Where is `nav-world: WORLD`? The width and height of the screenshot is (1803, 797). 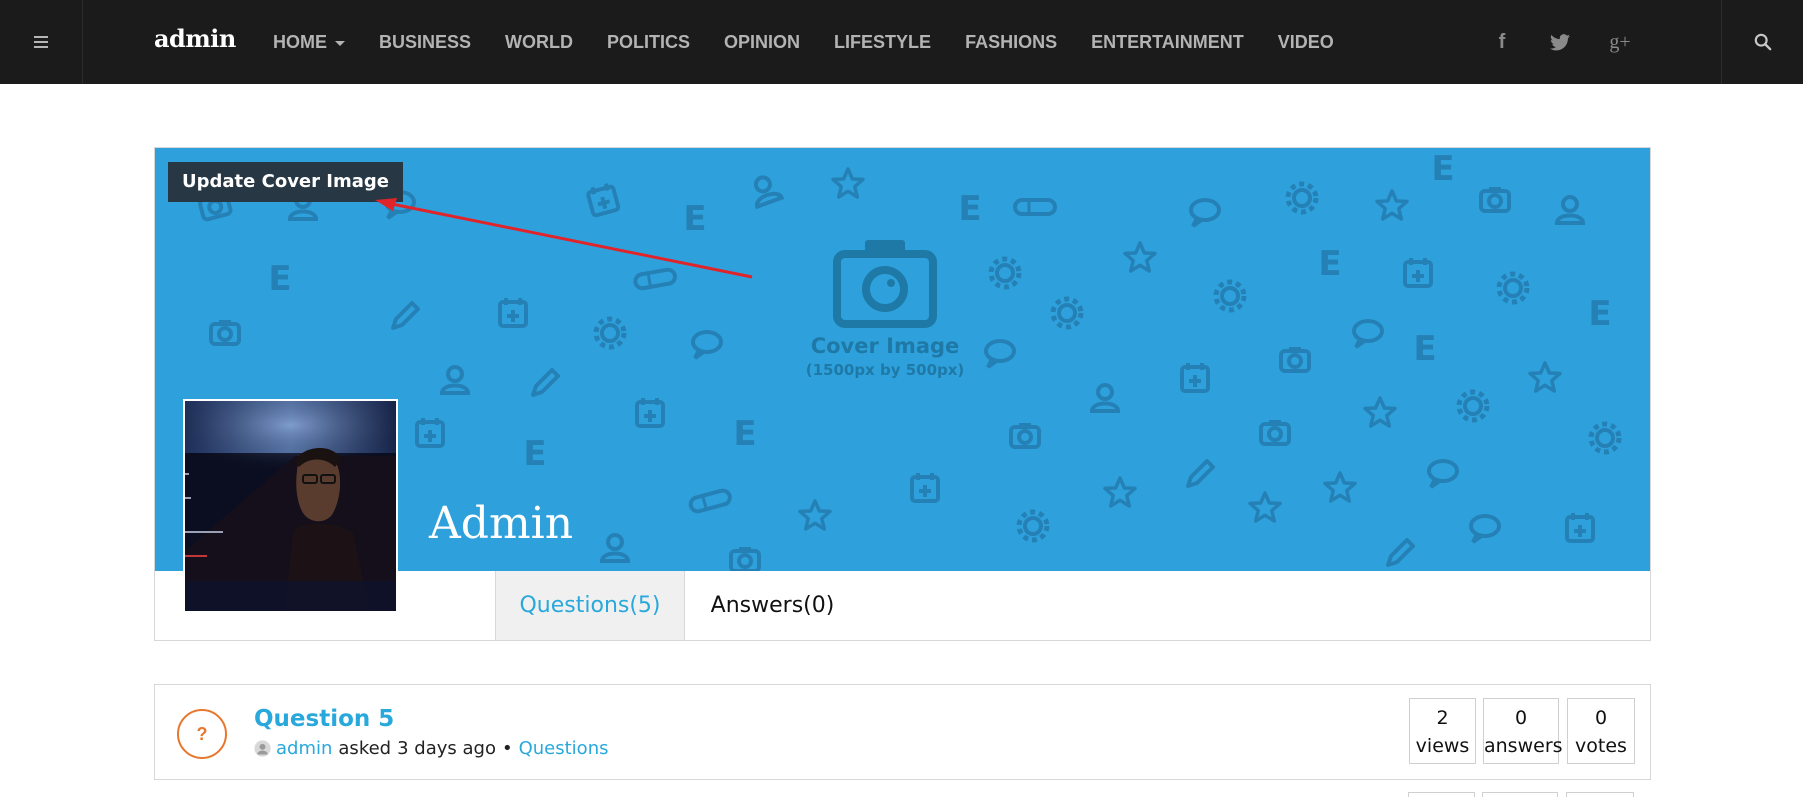
nav-world: WORLD is located at coordinates (539, 42).